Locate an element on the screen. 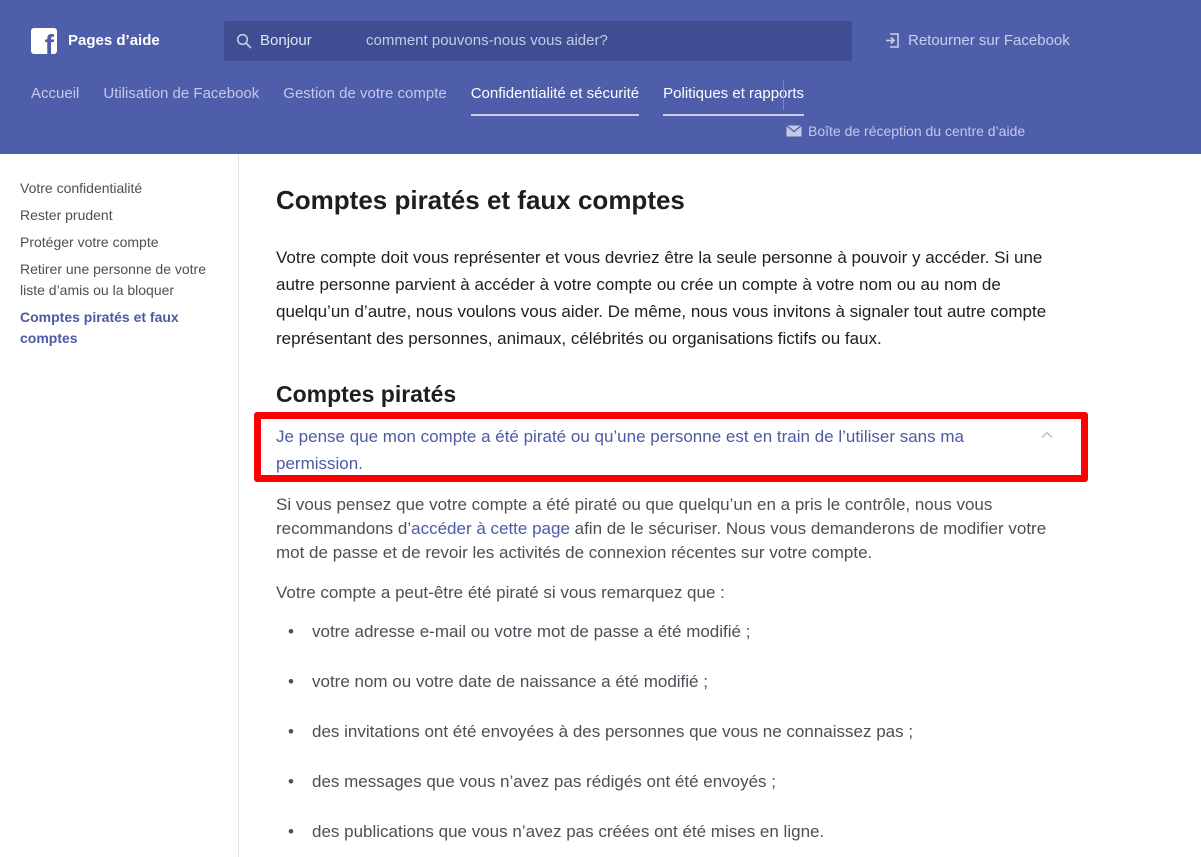 This screenshot has height=857, width=1201. page-title: Comptes piratés et faux comptes is located at coordinates (480, 200).